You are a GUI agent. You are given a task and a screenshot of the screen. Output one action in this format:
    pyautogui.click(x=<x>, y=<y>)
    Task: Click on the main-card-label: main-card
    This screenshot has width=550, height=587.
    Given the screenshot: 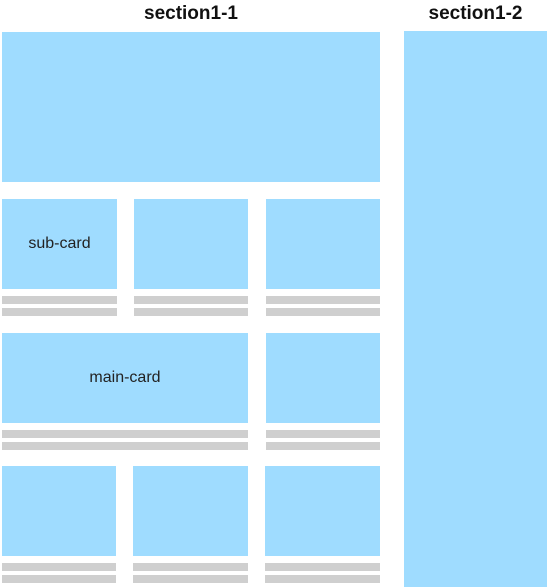 What is the action you would take?
    pyautogui.click(x=125, y=377)
    